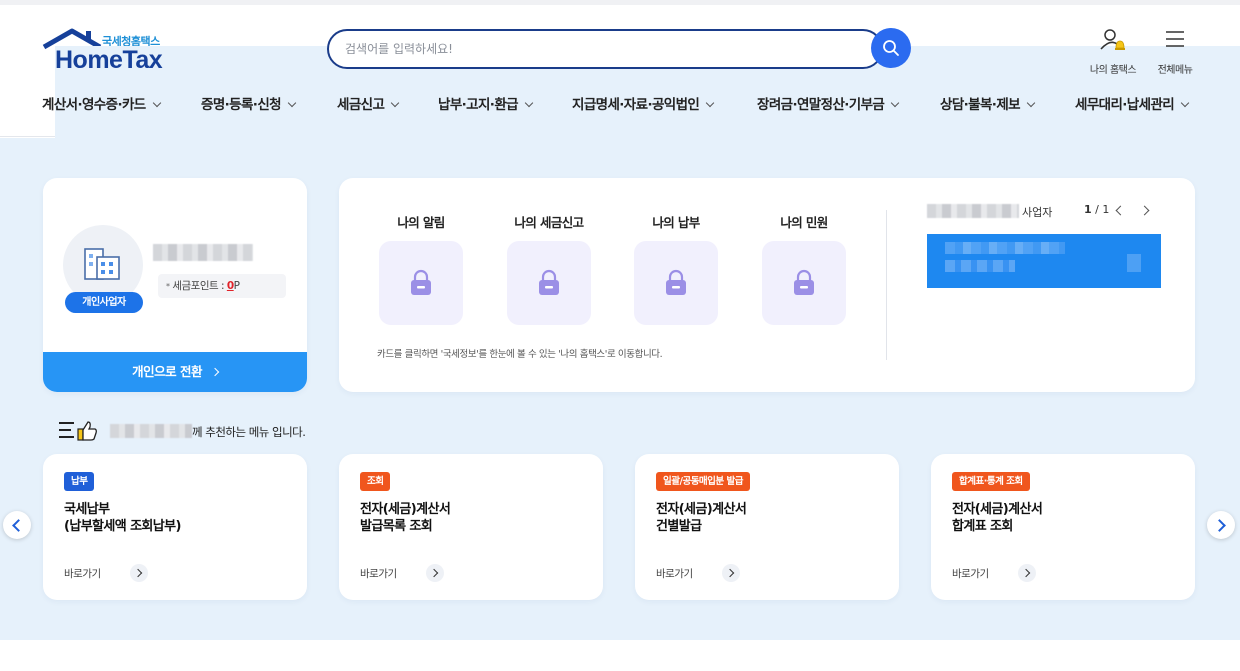  I want to click on tax-point-value: 0, so click(230, 286).